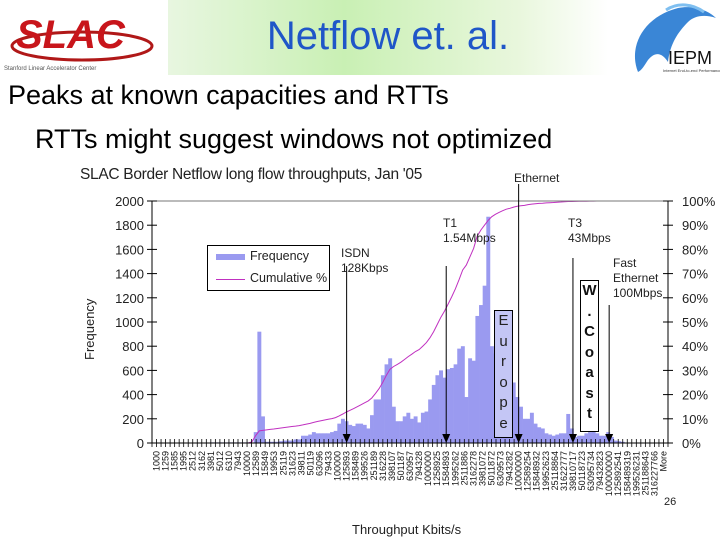 This screenshot has height=540, width=720. I want to click on annotation-fast-ethernet: Fast Ethernet 100Mbps, so click(637, 278).